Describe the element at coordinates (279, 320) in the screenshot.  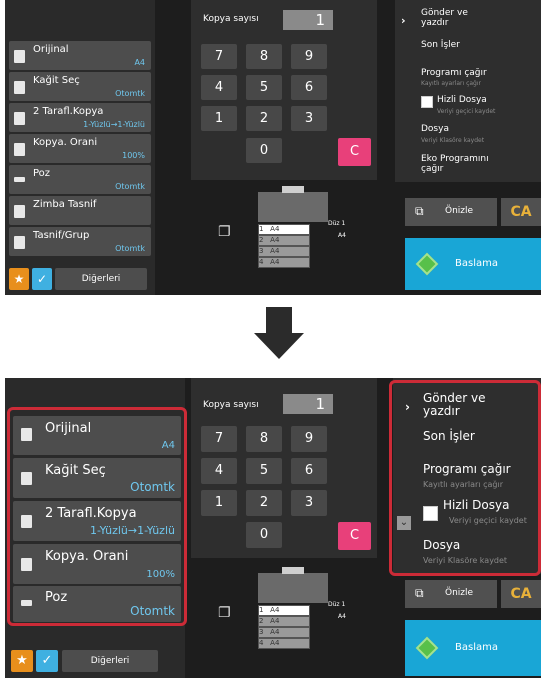
I see `transition-arrow-shaft` at that location.